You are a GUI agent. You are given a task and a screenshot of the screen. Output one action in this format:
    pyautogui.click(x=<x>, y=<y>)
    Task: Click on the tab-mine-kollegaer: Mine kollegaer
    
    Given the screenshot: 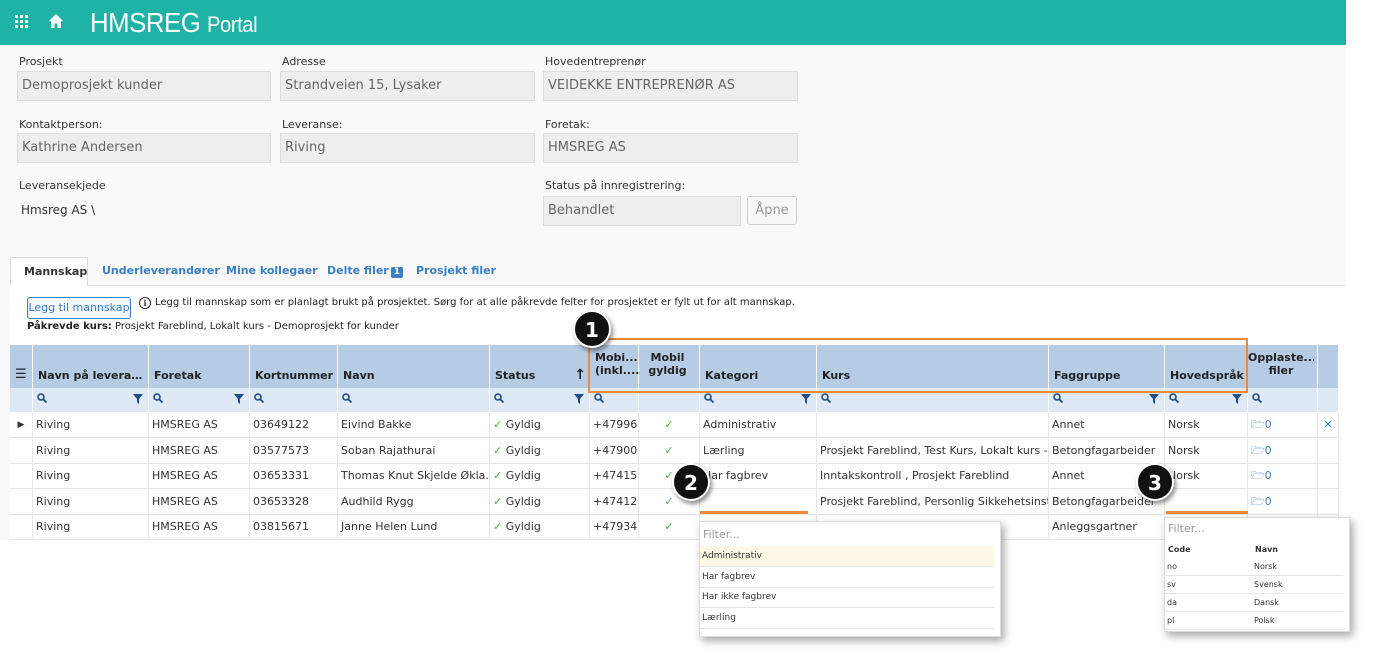 What is the action you would take?
    pyautogui.click(x=272, y=271)
    